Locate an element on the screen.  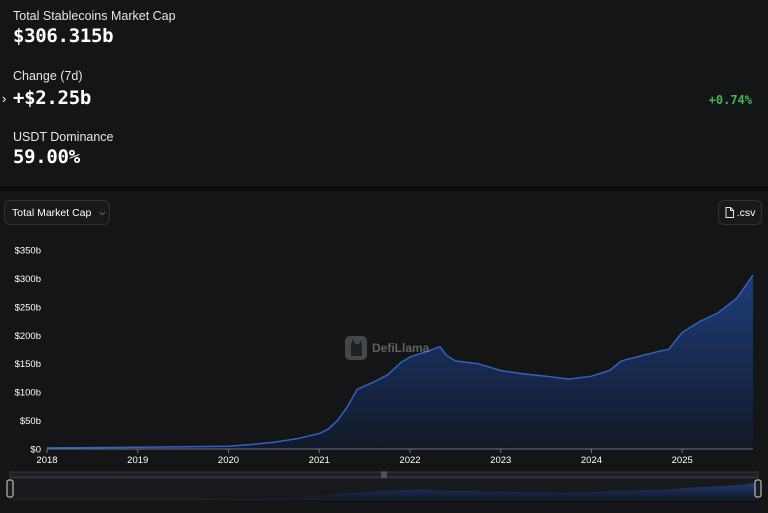
y-tick-label: $250b is located at coordinates (28, 307).